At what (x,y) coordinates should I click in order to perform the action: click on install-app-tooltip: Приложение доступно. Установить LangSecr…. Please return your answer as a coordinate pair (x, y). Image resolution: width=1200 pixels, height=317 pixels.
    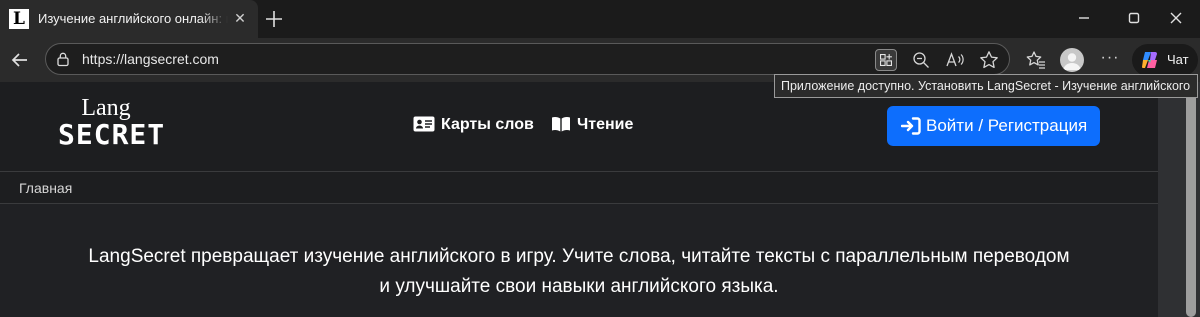
    Looking at the image, I should click on (986, 86).